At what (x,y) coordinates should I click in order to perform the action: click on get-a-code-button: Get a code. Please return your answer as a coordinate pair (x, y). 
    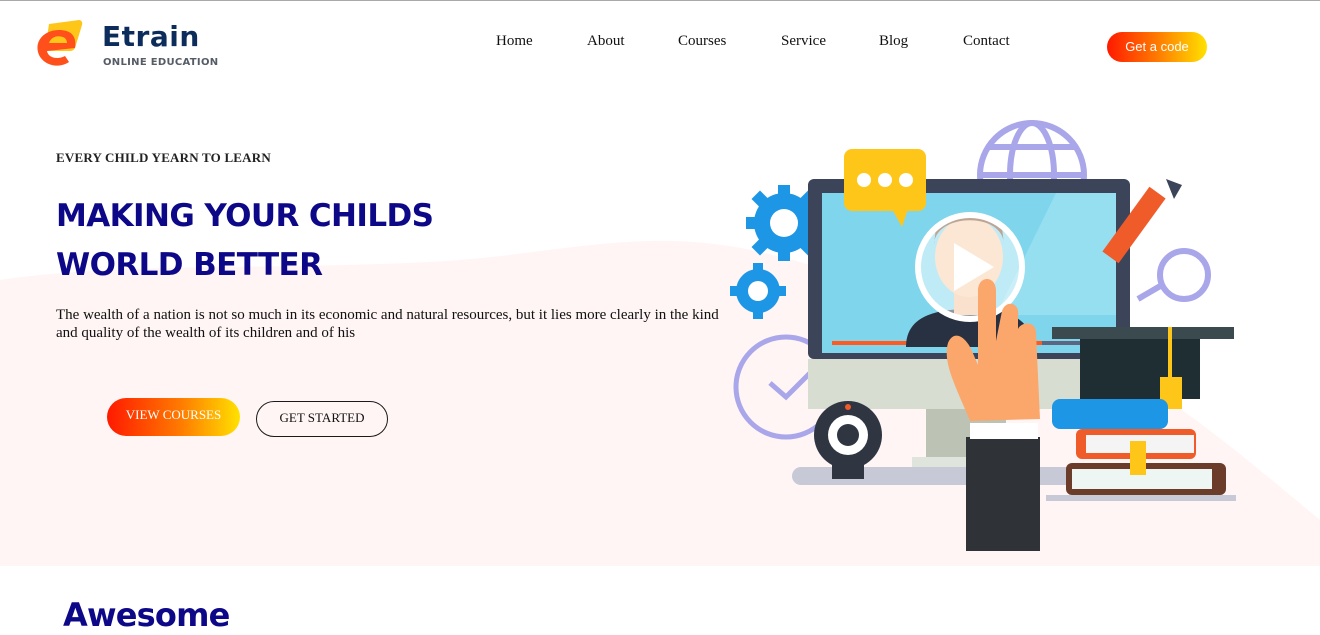
    Looking at the image, I should click on (1157, 47).